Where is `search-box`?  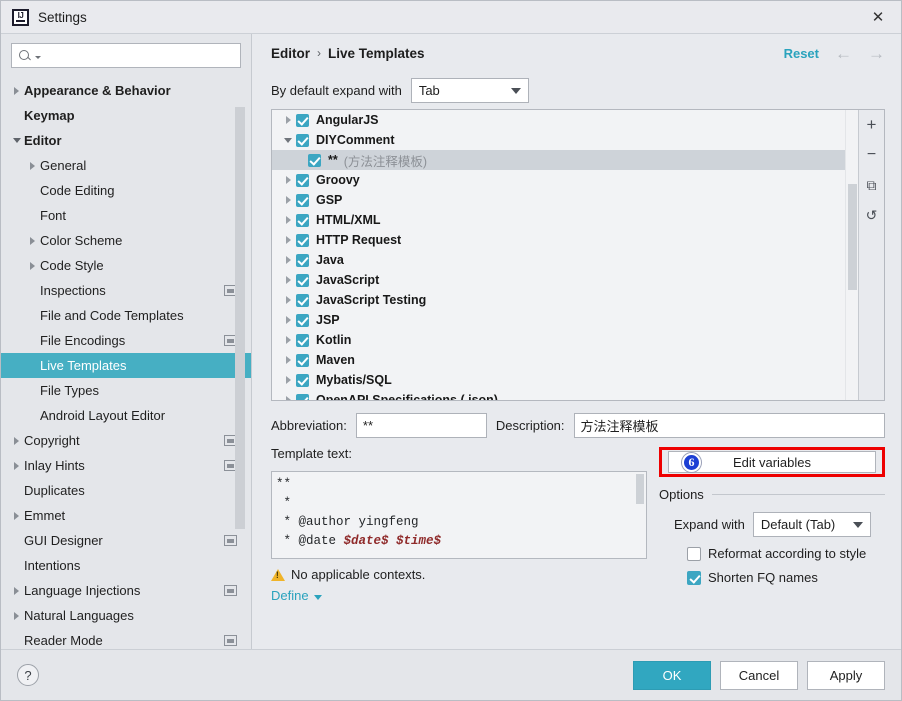 search-box is located at coordinates (126, 55).